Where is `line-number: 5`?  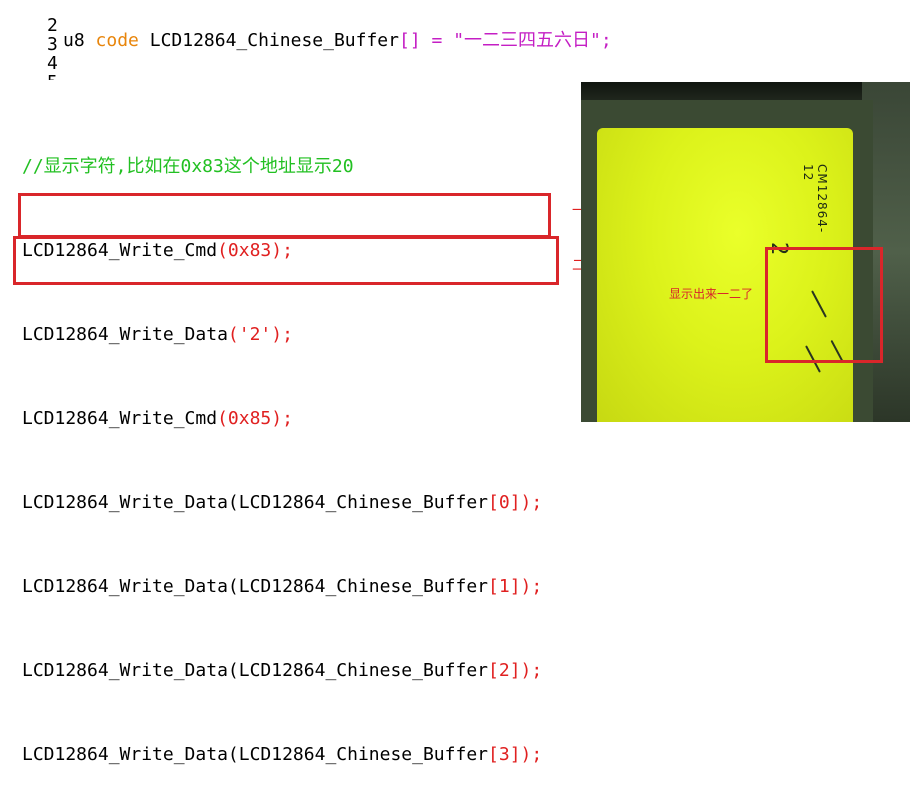
line-number: 5 is located at coordinates (54, 76).